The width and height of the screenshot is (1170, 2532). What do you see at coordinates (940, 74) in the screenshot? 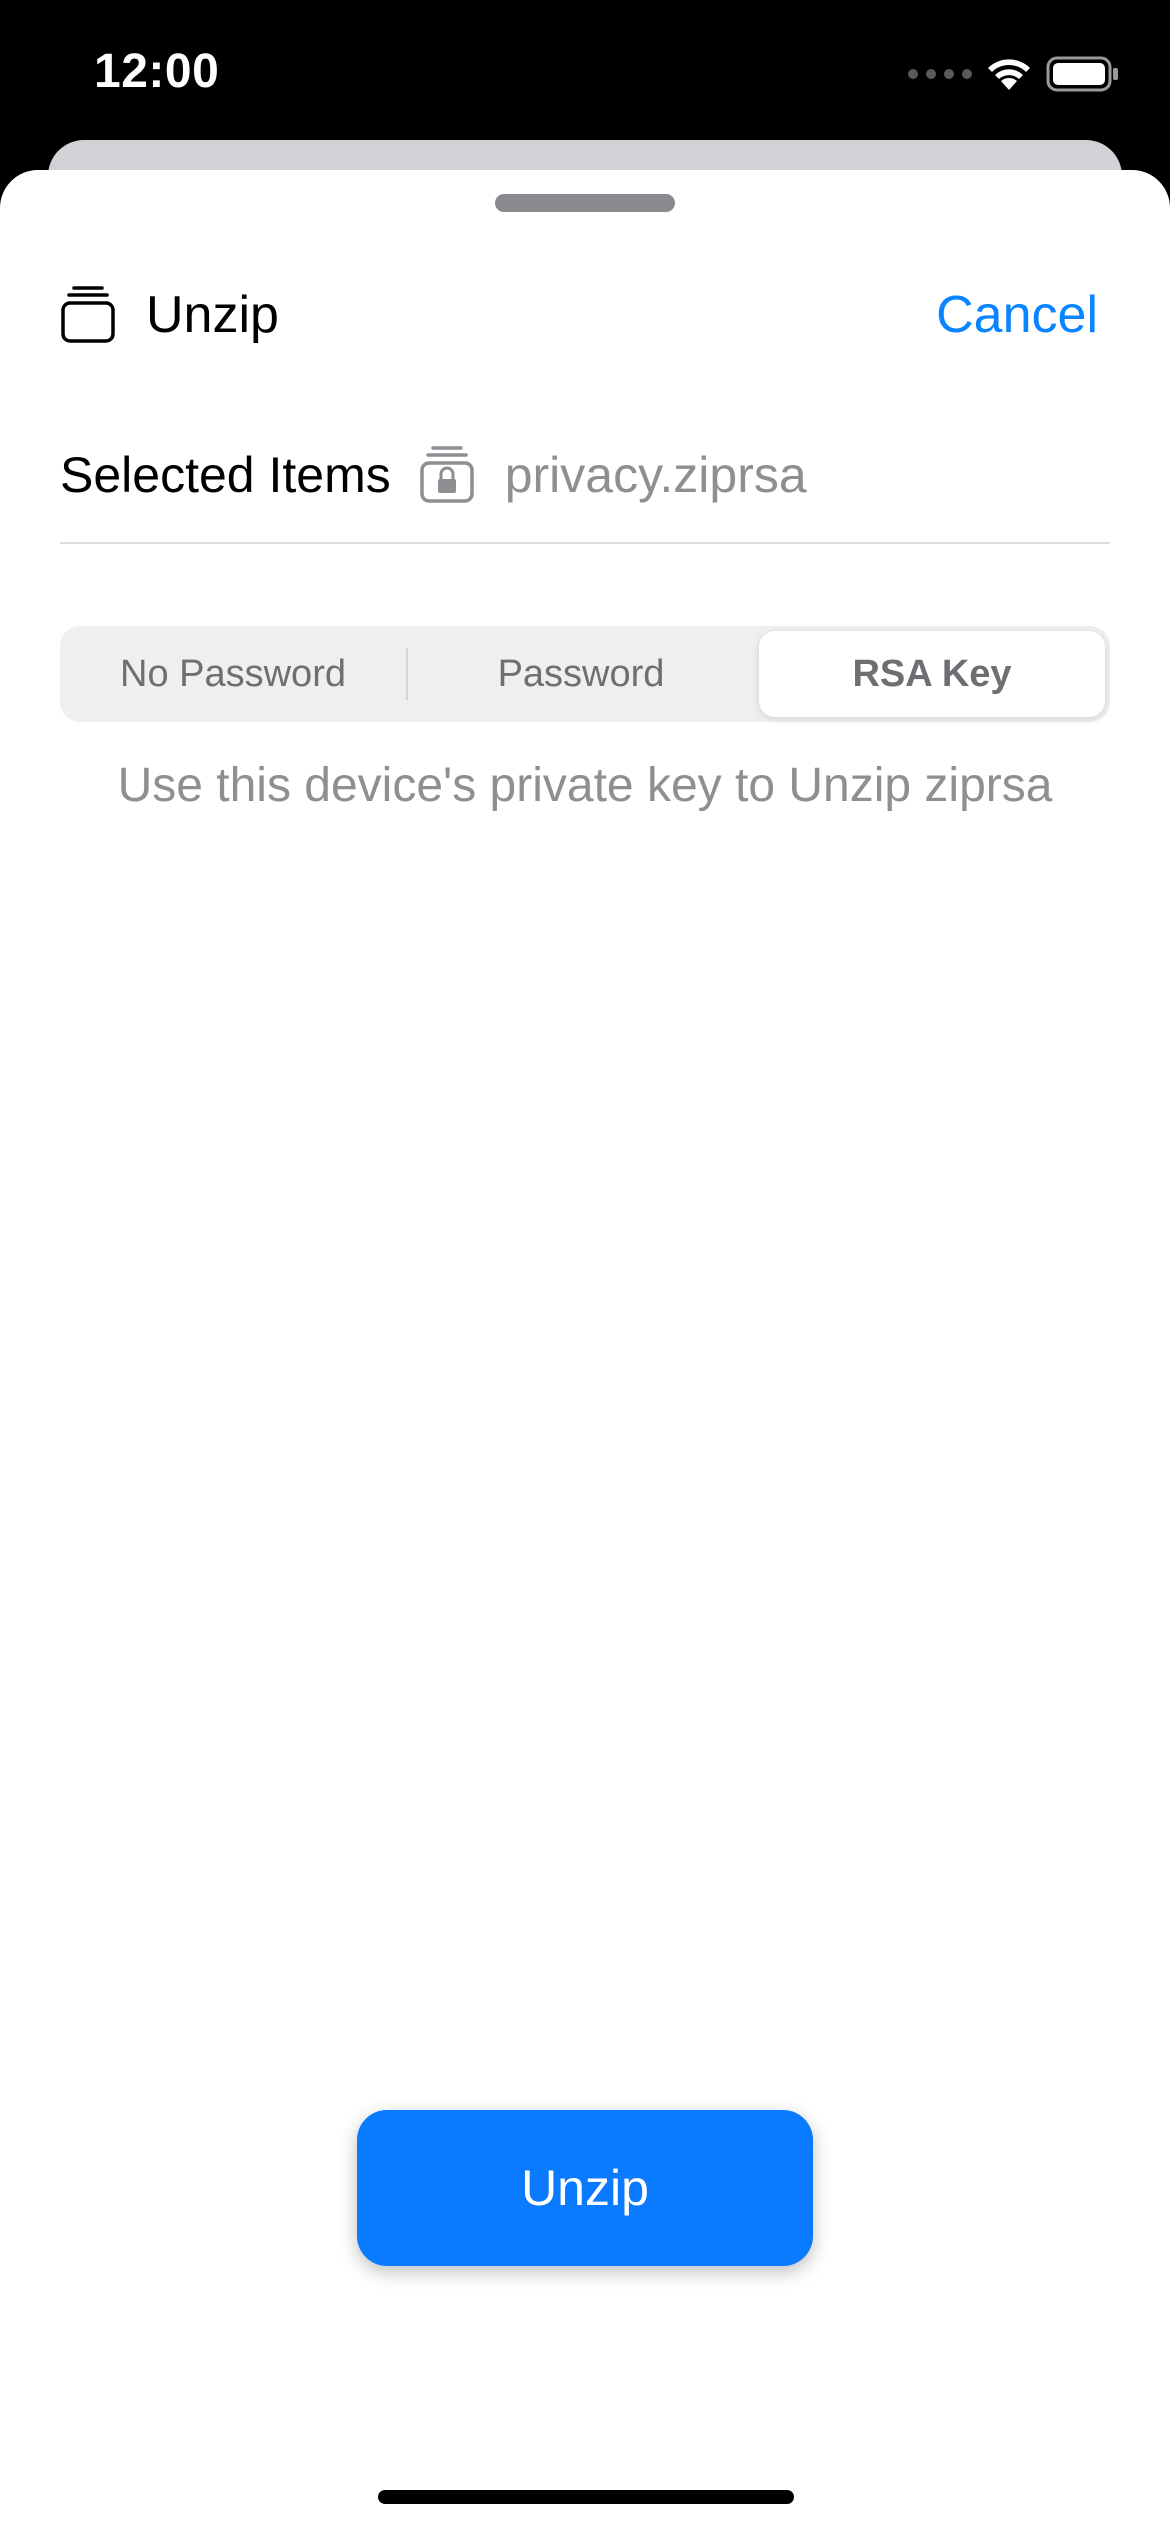
I see `cellular-signal-icon` at bounding box center [940, 74].